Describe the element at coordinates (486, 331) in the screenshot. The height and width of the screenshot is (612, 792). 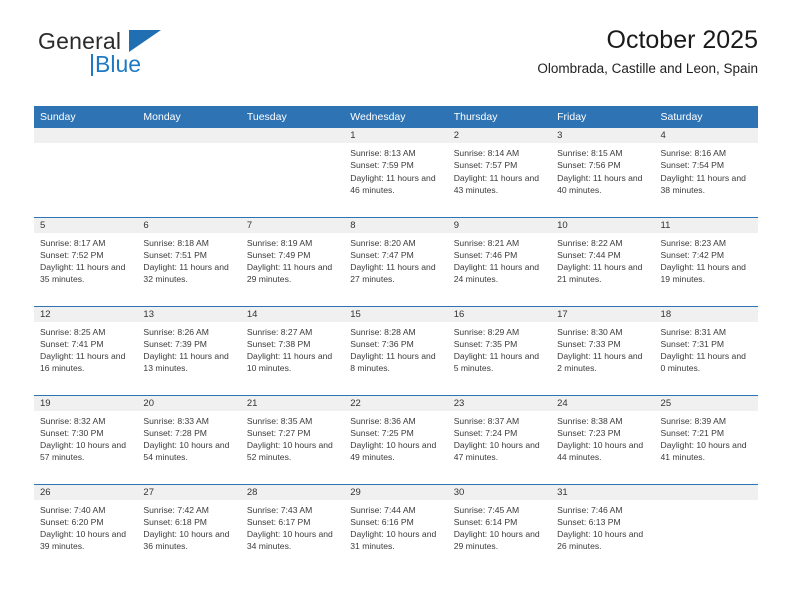
I see `sunrise-text: Sunrise: 8:29 AM` at that location.